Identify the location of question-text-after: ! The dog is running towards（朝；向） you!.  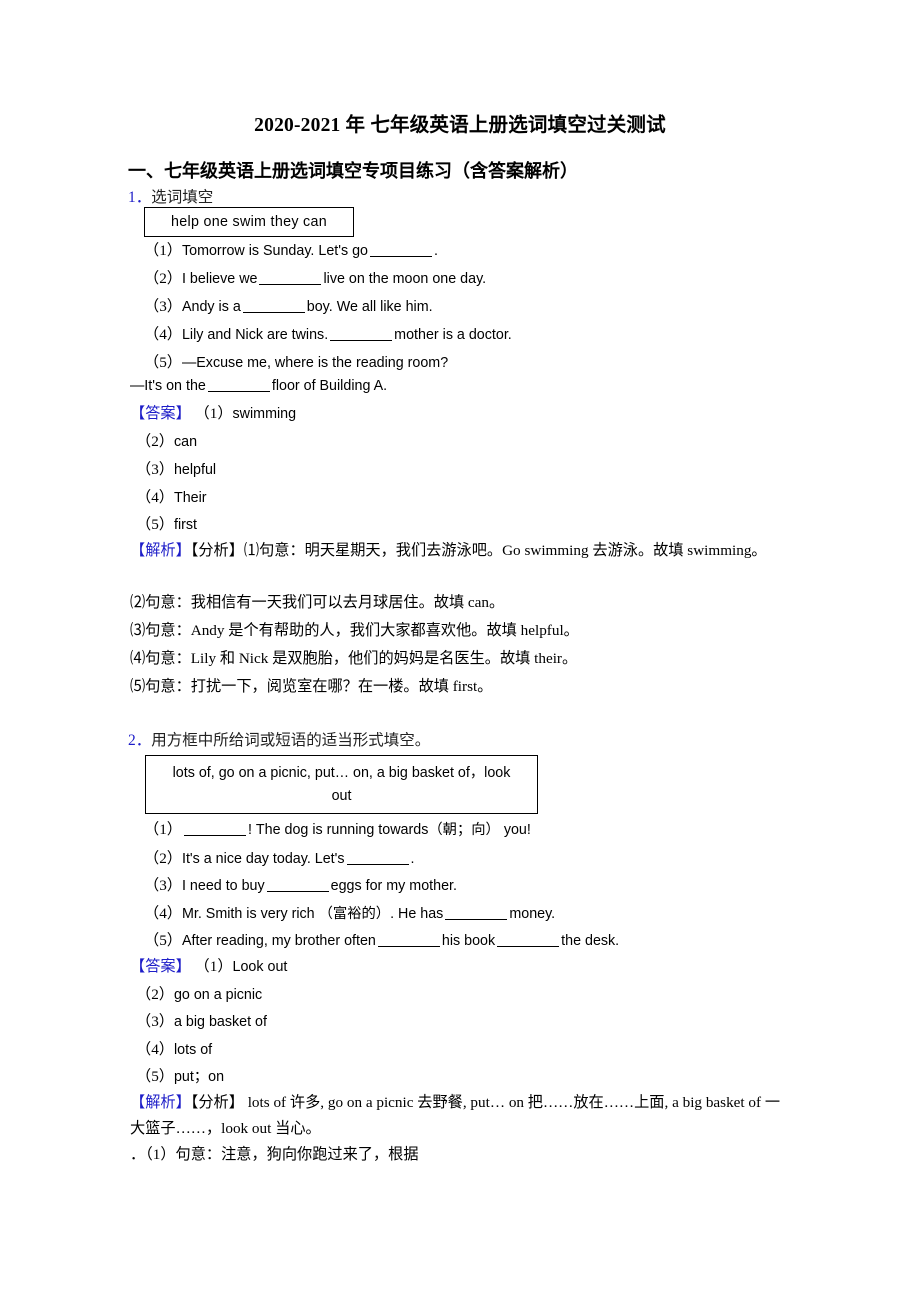
(389, 830).